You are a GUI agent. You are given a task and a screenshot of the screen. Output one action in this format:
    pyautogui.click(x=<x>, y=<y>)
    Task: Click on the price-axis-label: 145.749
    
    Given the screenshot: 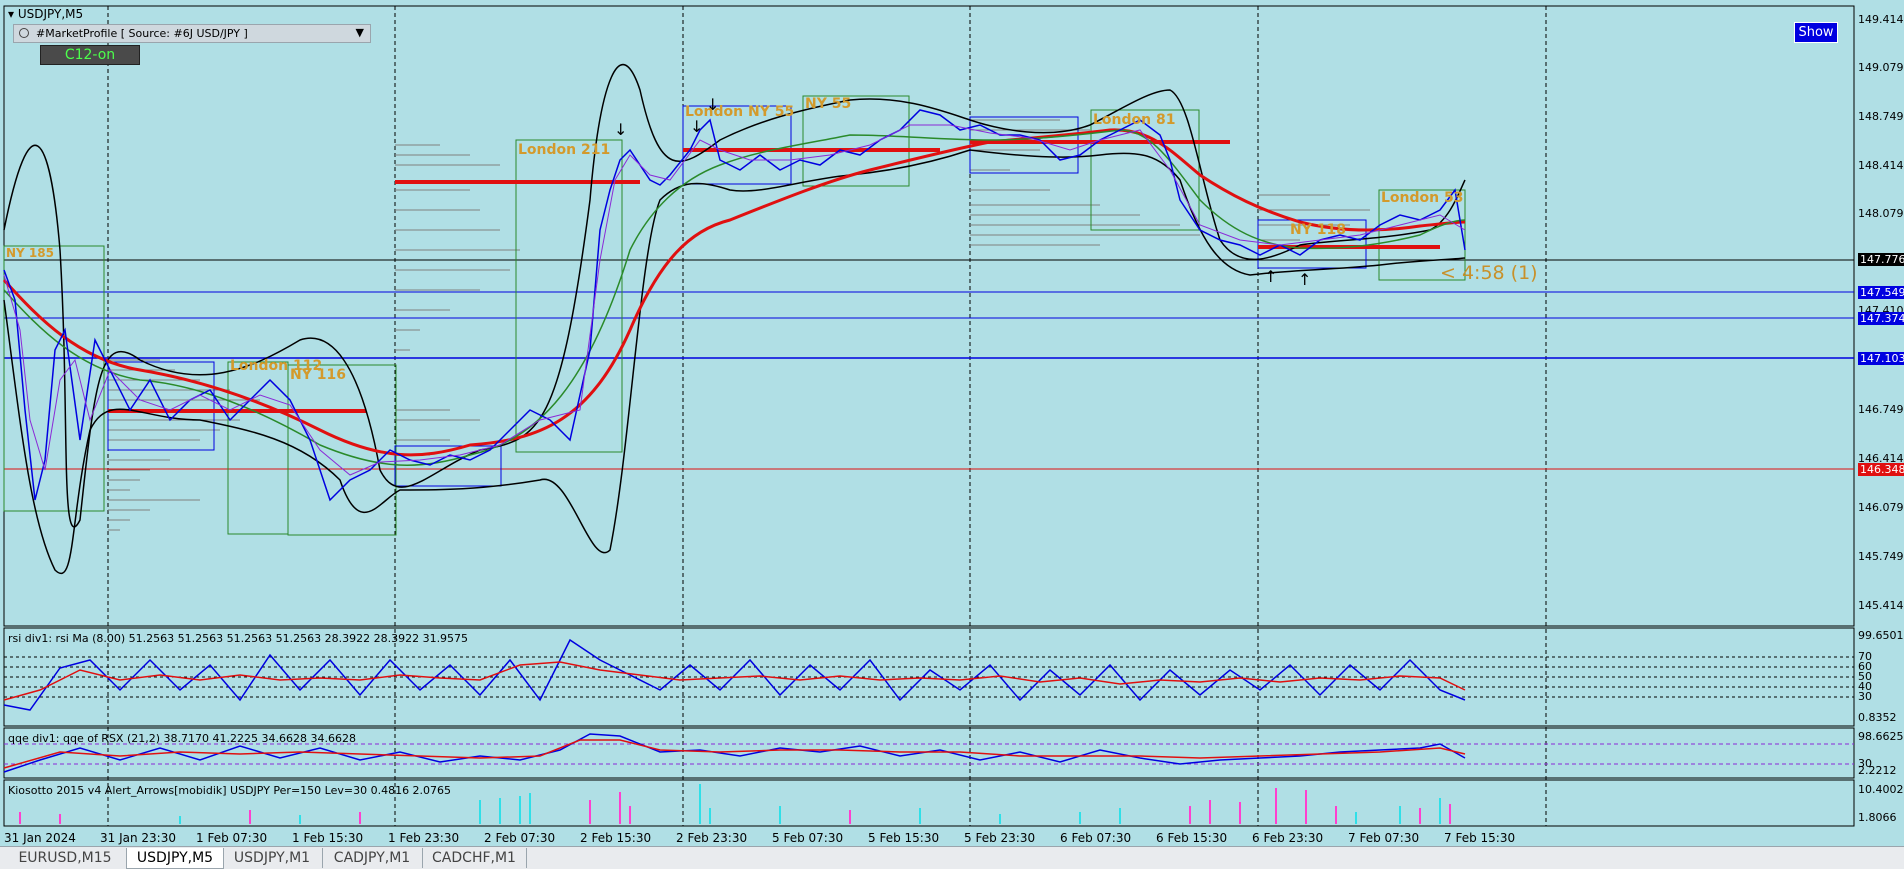 What is the action you would take?
    pyautogui.click(x=1881, y=556)
    